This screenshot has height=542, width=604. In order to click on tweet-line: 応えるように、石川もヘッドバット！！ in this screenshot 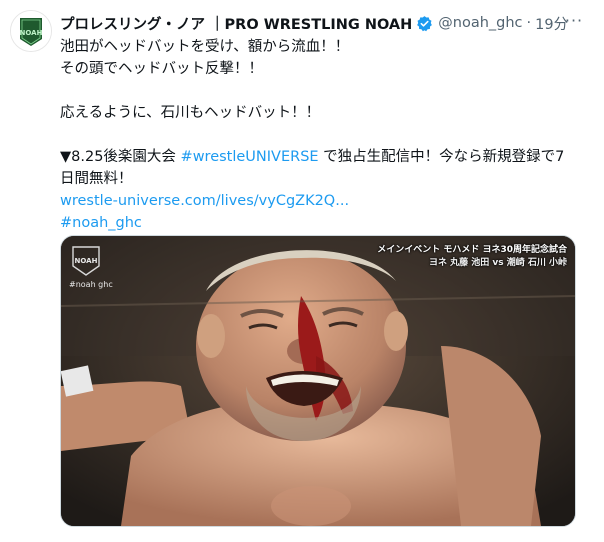, I will do `click(190, 113)`.